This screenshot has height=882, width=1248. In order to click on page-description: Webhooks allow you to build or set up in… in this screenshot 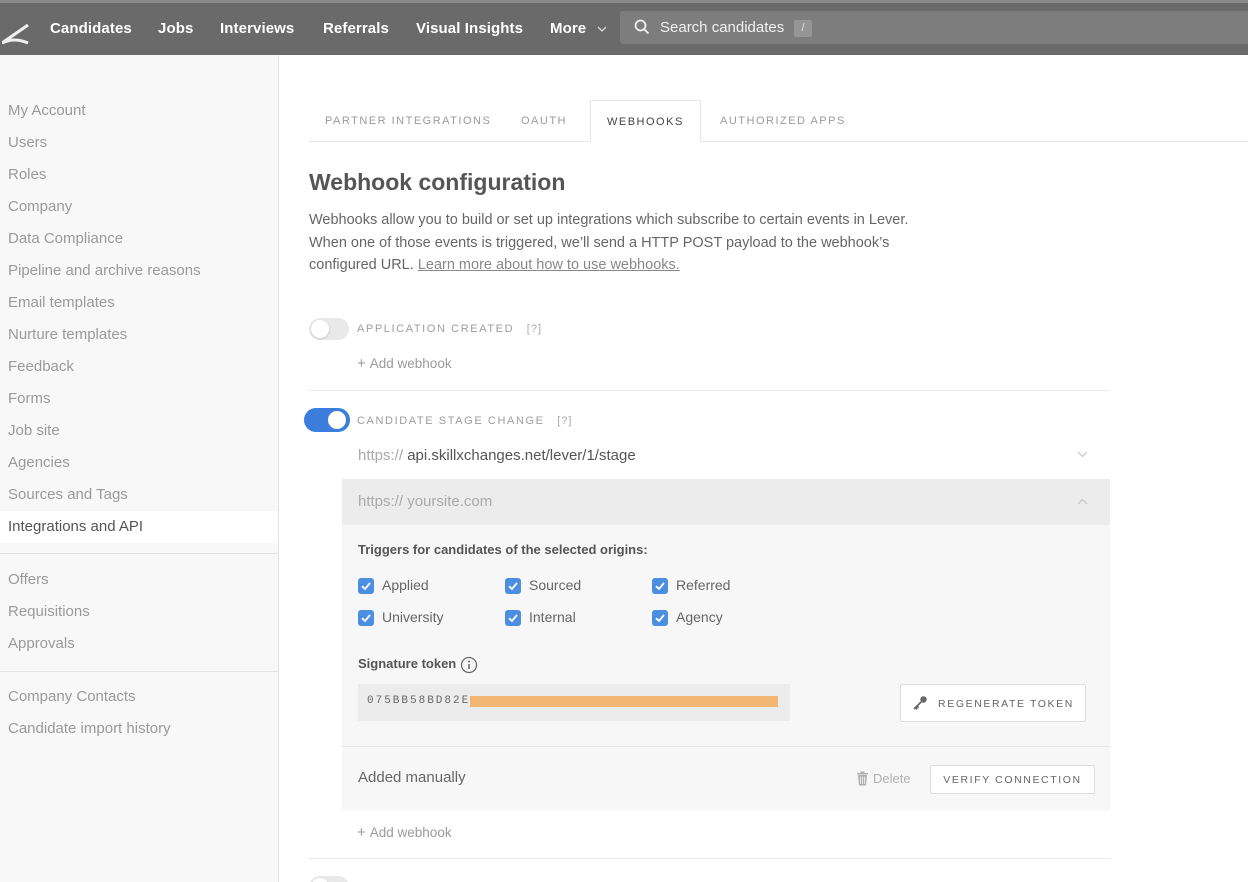, I will do `click(609, 243)`.